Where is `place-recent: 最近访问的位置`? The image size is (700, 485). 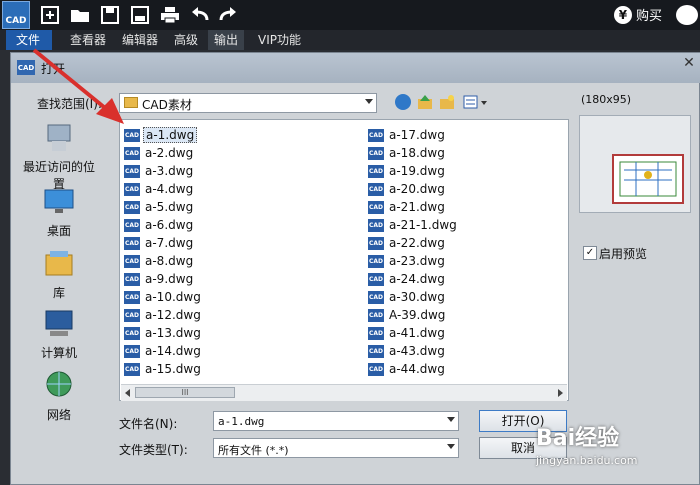 place-recent: 最近访问的位置 is located at coordinates (59, 156).